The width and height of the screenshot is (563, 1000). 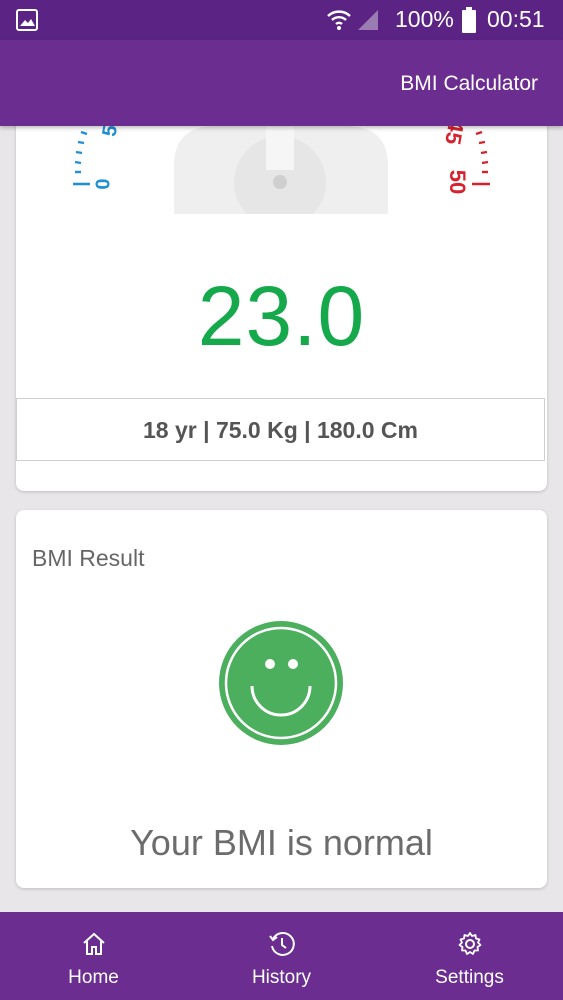 I want to click on app-title: BMI Calculator, so click(x=469, y=83).